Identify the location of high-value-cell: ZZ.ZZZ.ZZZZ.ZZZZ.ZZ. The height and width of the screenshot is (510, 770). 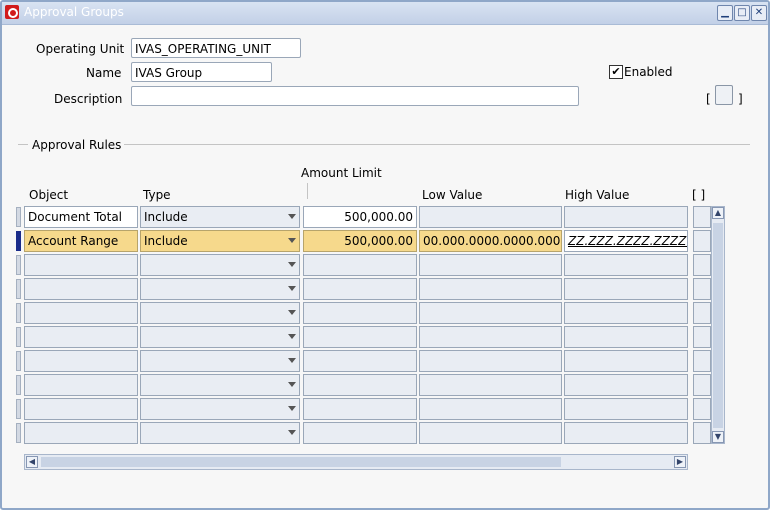
(626, 241).